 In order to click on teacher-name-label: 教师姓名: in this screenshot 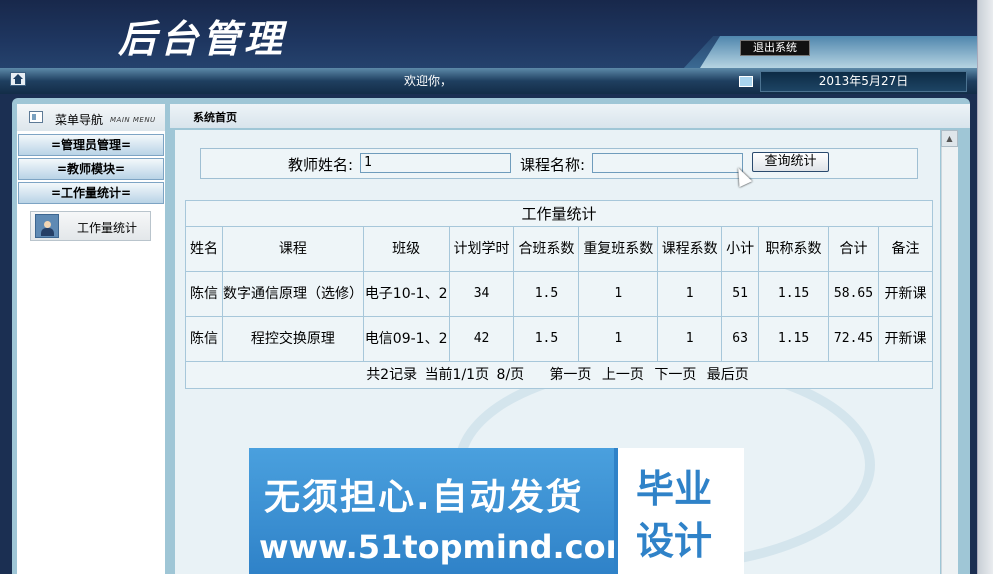, I will do `click(321, 165)`.